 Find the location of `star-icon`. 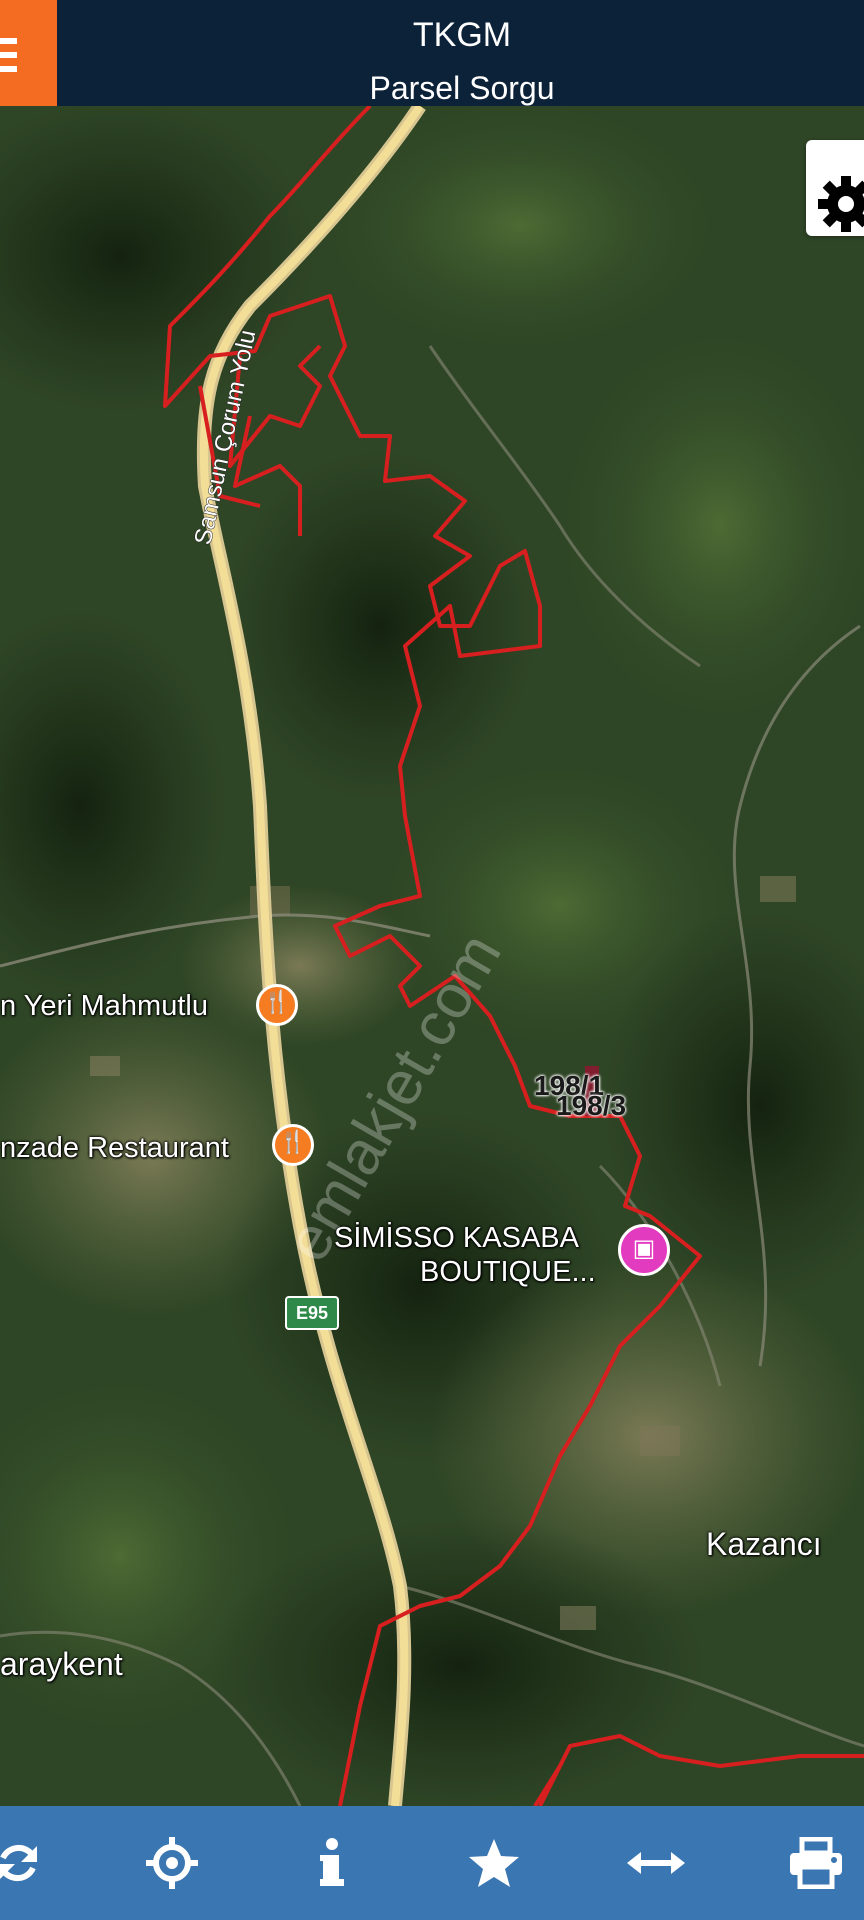

star-icon is located at coordinates (494, 1863).